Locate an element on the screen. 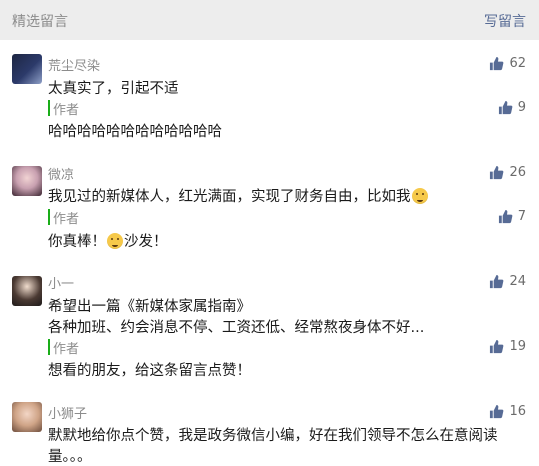  like-count: 24 is located at coordinates (517, 281).